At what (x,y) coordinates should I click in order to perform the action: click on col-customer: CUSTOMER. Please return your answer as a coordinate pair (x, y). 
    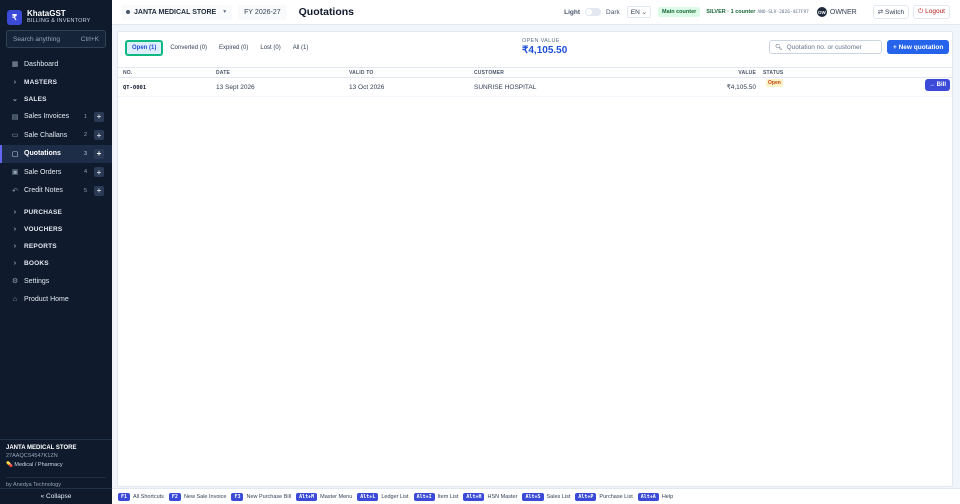
    Looking at the image, I should click on (489, 73).